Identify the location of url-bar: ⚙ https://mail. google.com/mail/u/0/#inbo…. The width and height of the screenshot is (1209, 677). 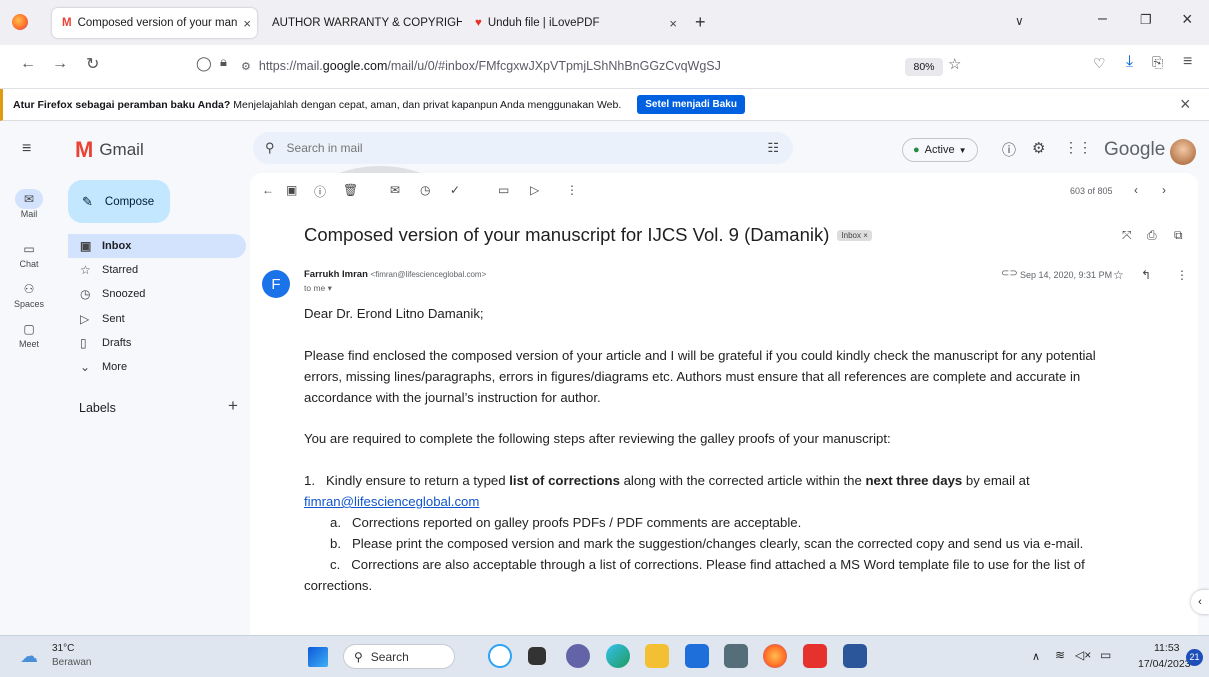
(595, 66).